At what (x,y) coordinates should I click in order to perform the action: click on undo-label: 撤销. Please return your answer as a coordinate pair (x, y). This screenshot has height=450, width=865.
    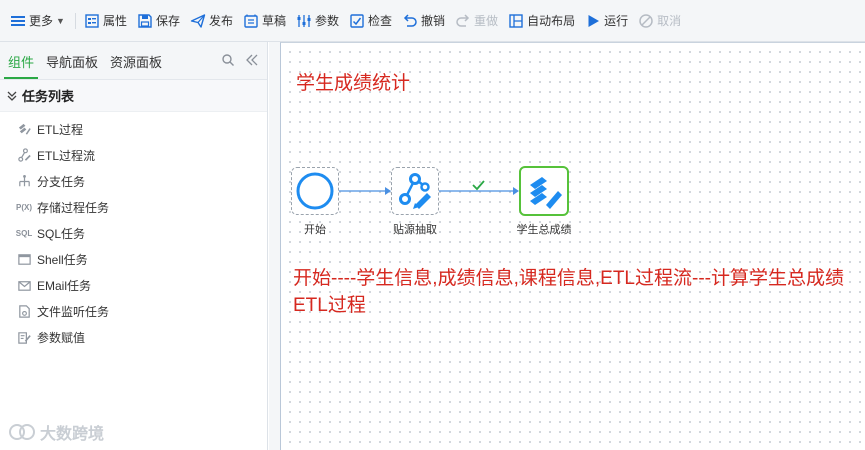
    Looking at the image, I should click on (433, 21).